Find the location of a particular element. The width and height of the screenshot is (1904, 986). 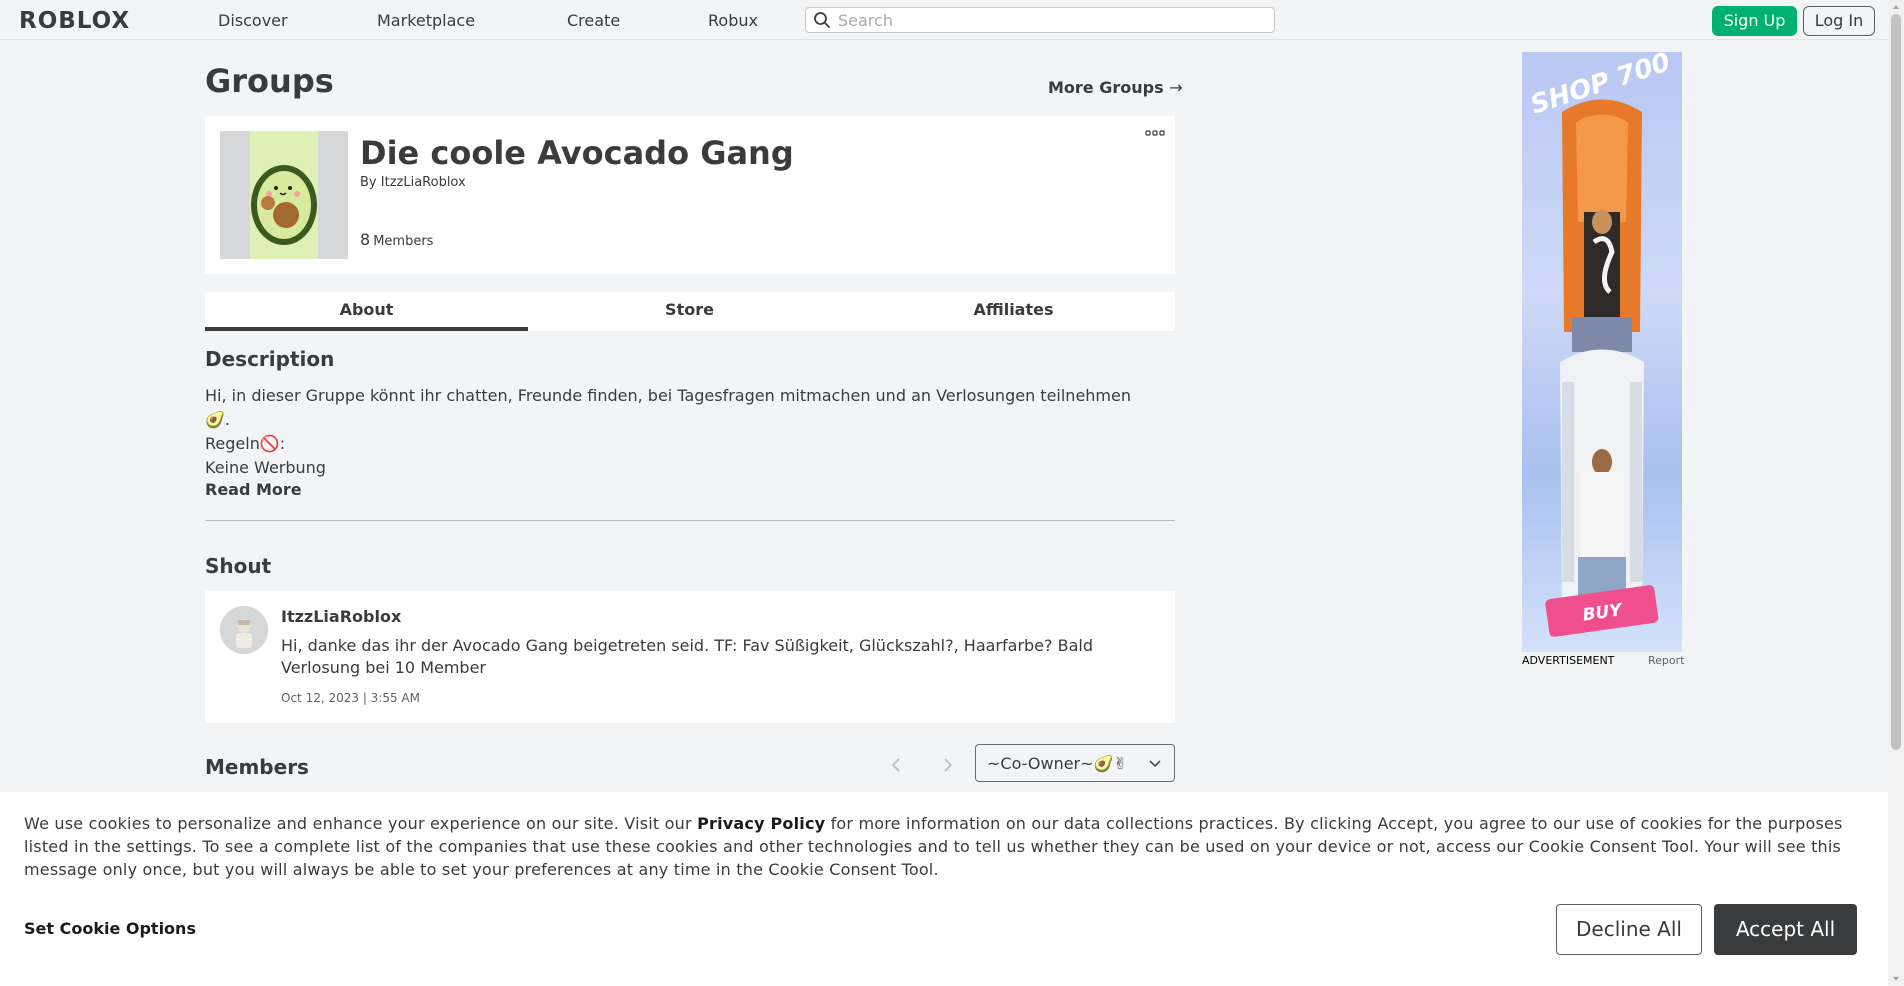

role-dropdown-value: ~Co-Owner~🥑✌ is located at coordinates (1057, 763).